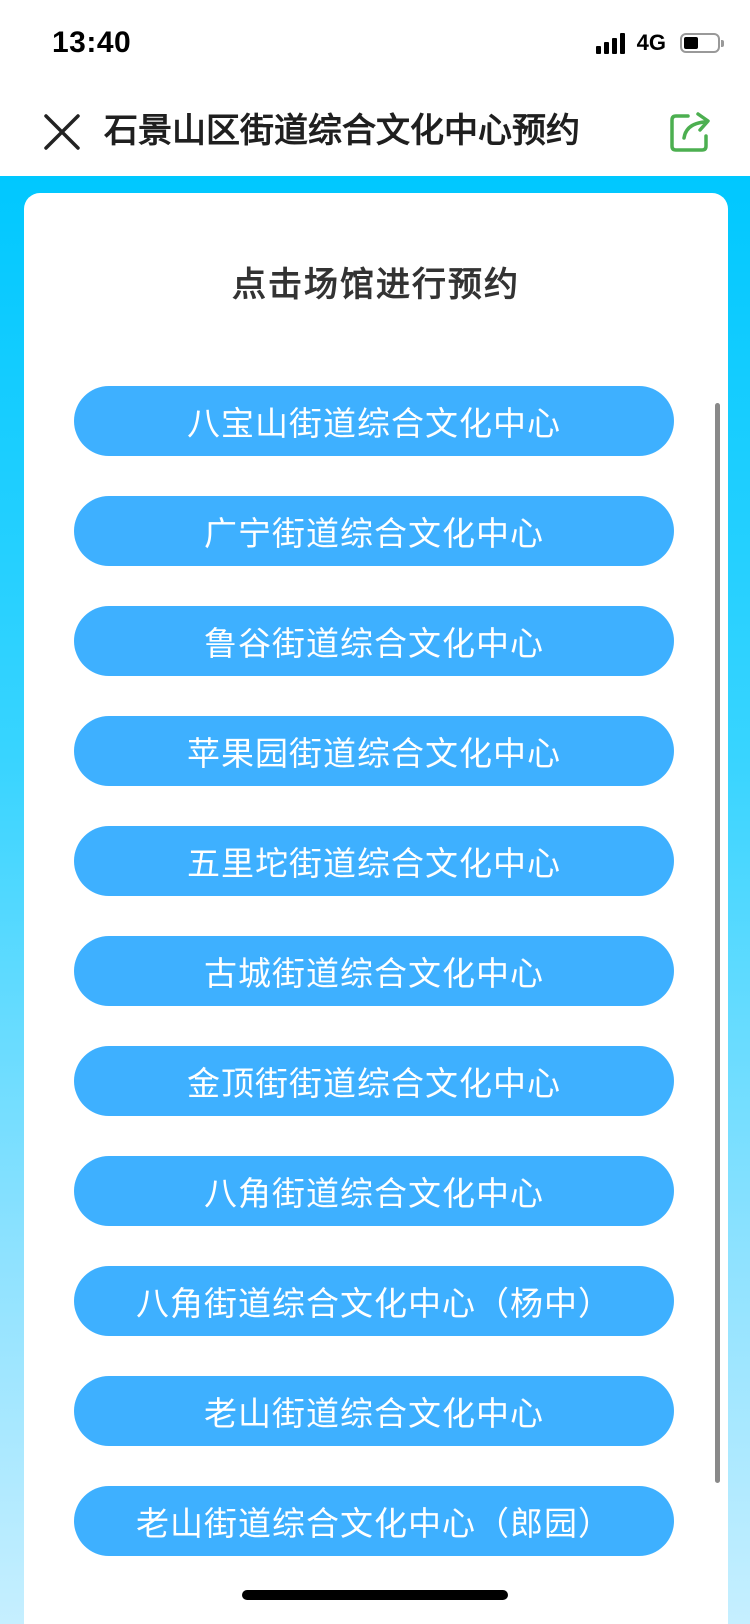 This screenshot has height=1624, width=750. I want to click on venue-button: 八角街道综合文化中心（杨中）, so click(374, 1301).